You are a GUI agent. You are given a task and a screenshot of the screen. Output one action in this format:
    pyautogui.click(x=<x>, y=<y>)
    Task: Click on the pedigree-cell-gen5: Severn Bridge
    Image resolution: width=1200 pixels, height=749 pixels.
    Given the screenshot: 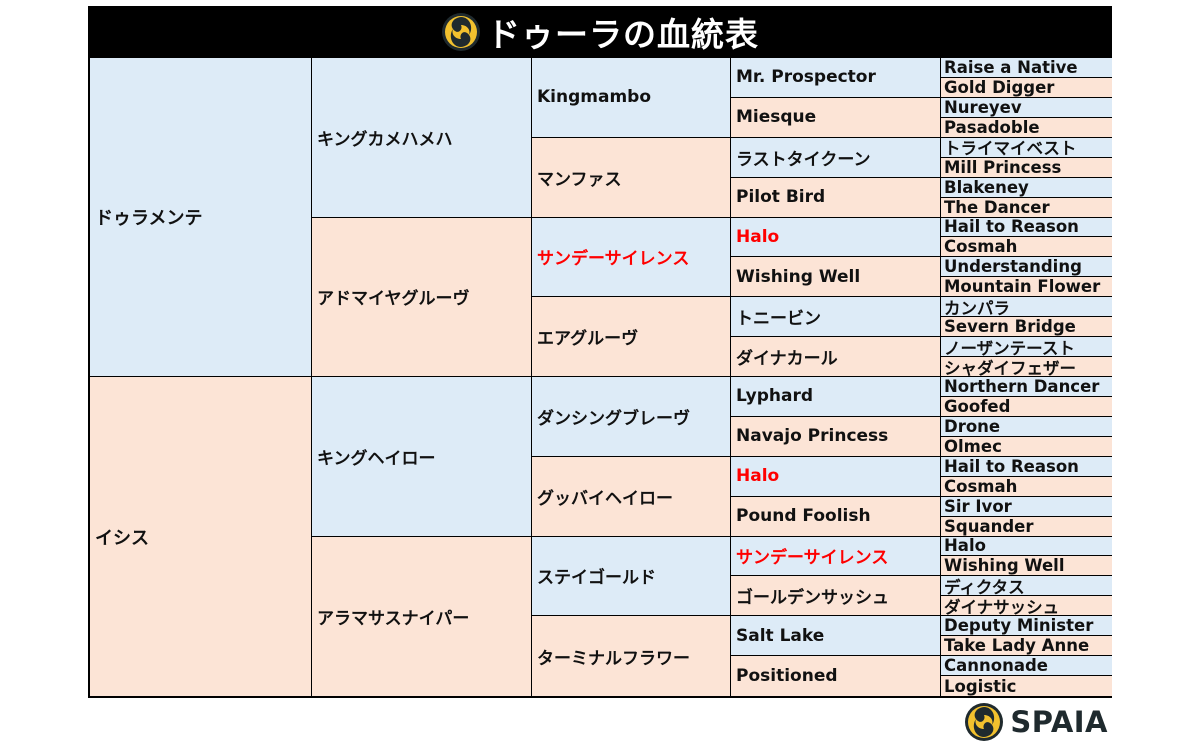 What is the action you would take?
    pyautogui.click(x=1026, y=327)
    